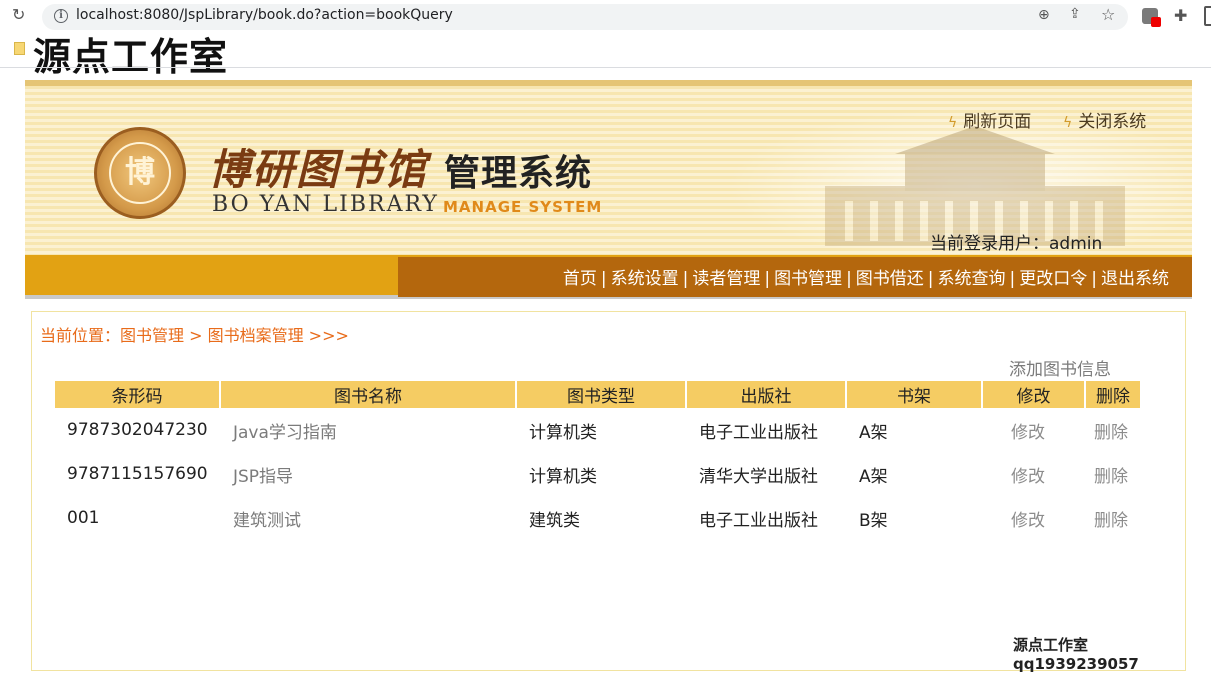  I want to click on nav-reader-management: 读者管理, so click(726, 279).